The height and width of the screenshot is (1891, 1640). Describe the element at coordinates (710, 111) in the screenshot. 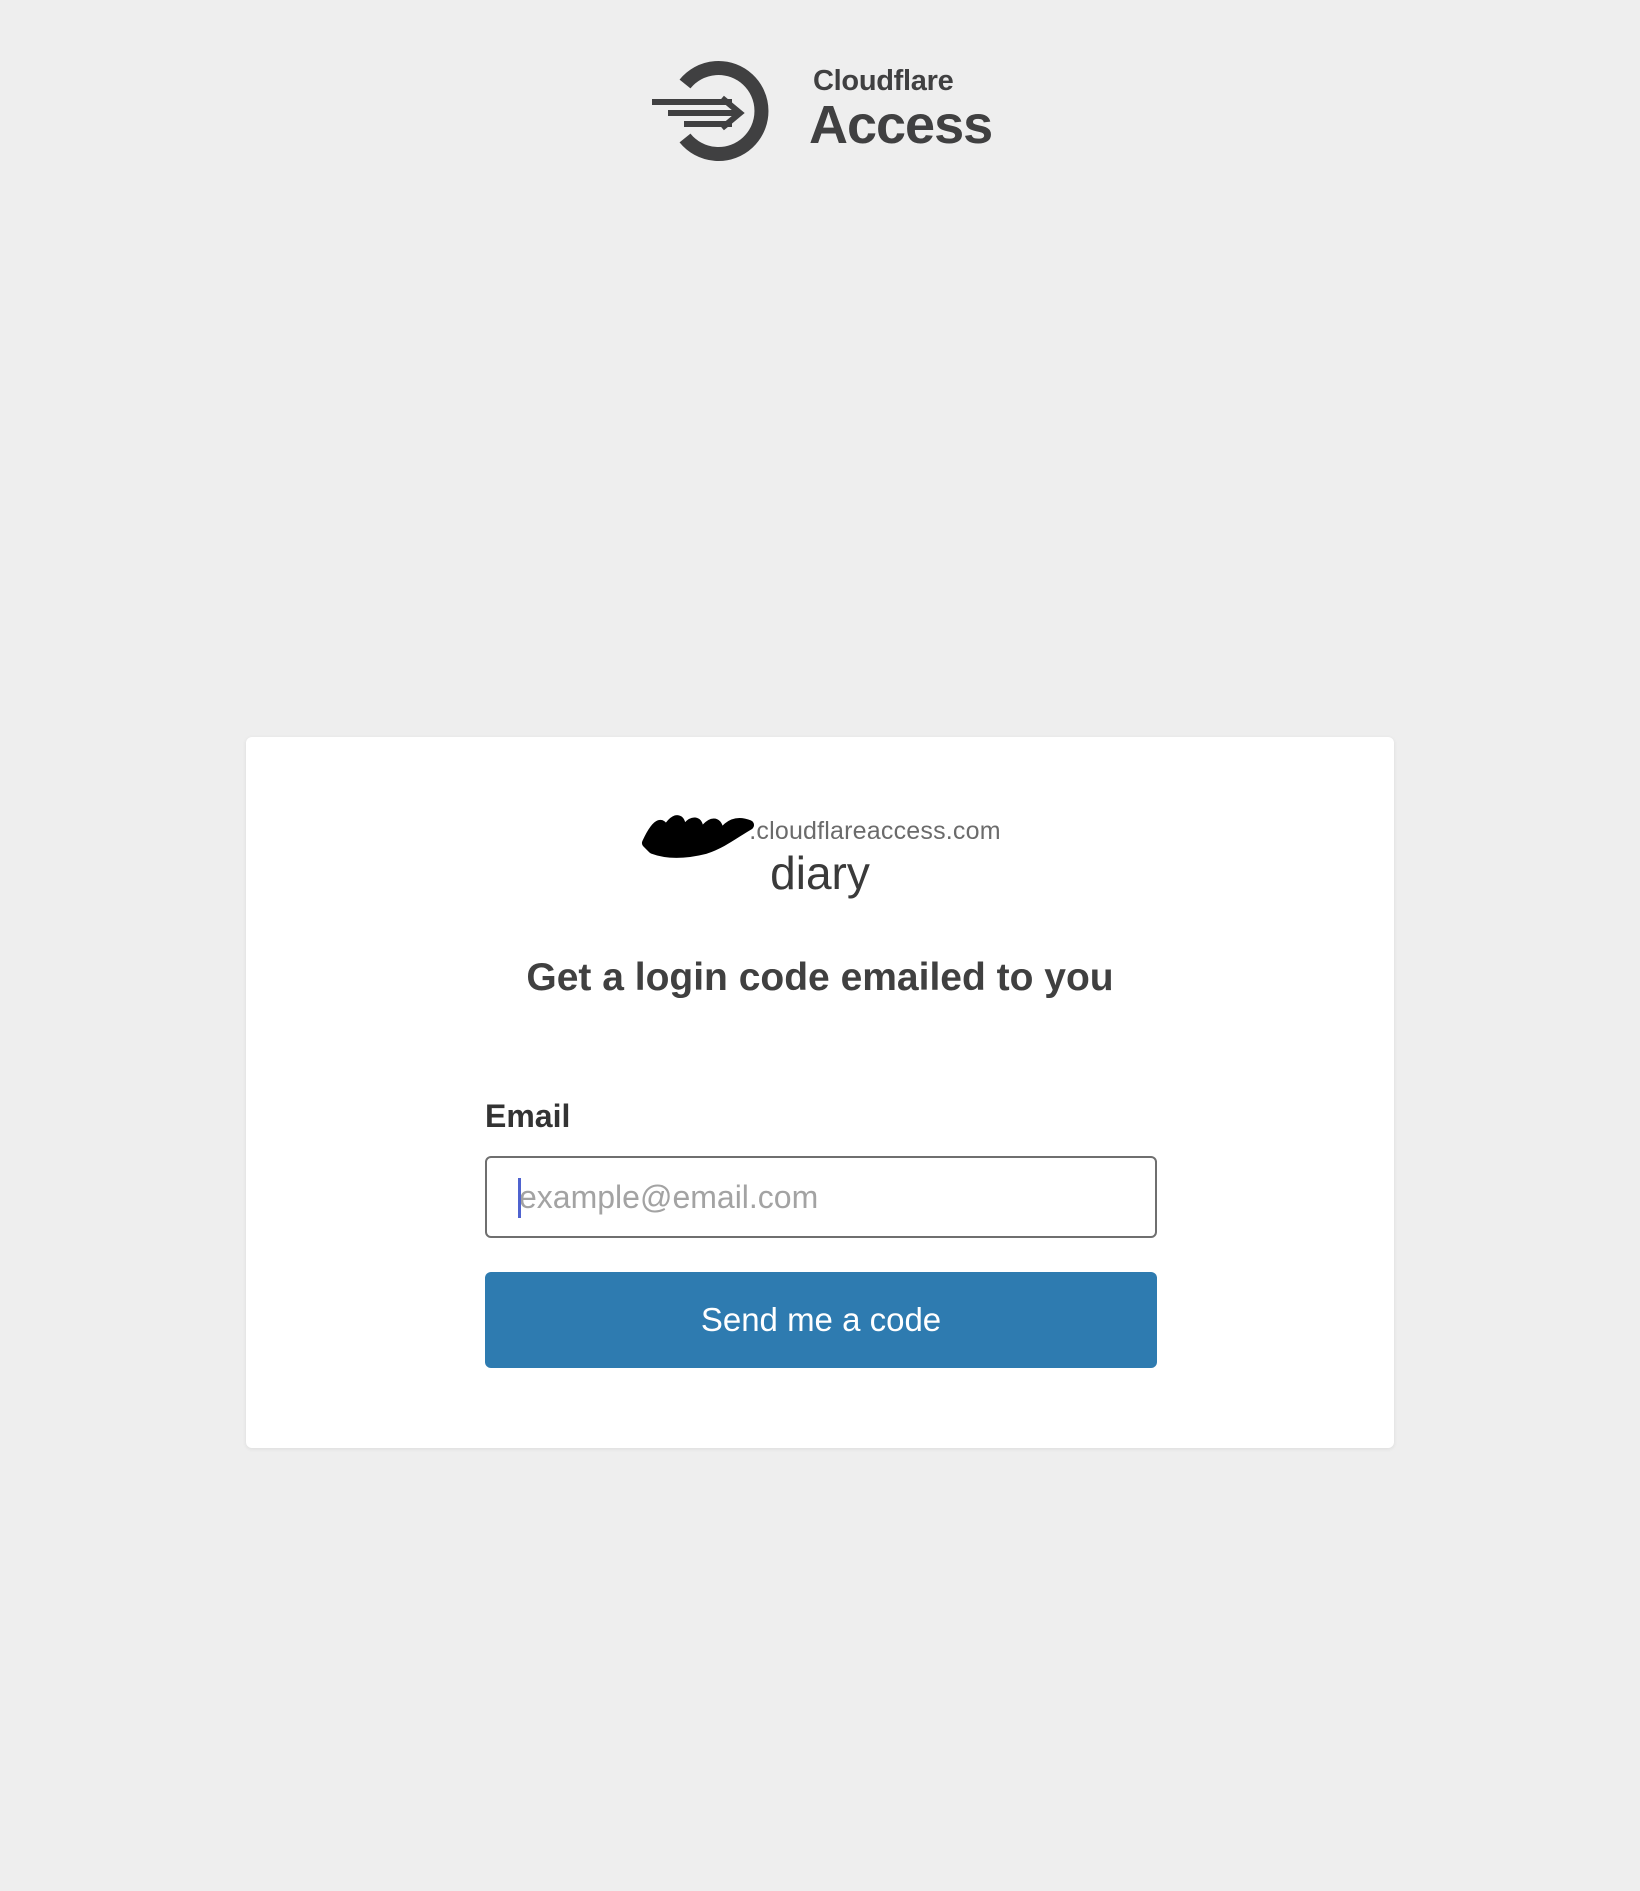

I see `cloudflare-access-logo-icon` at that location.